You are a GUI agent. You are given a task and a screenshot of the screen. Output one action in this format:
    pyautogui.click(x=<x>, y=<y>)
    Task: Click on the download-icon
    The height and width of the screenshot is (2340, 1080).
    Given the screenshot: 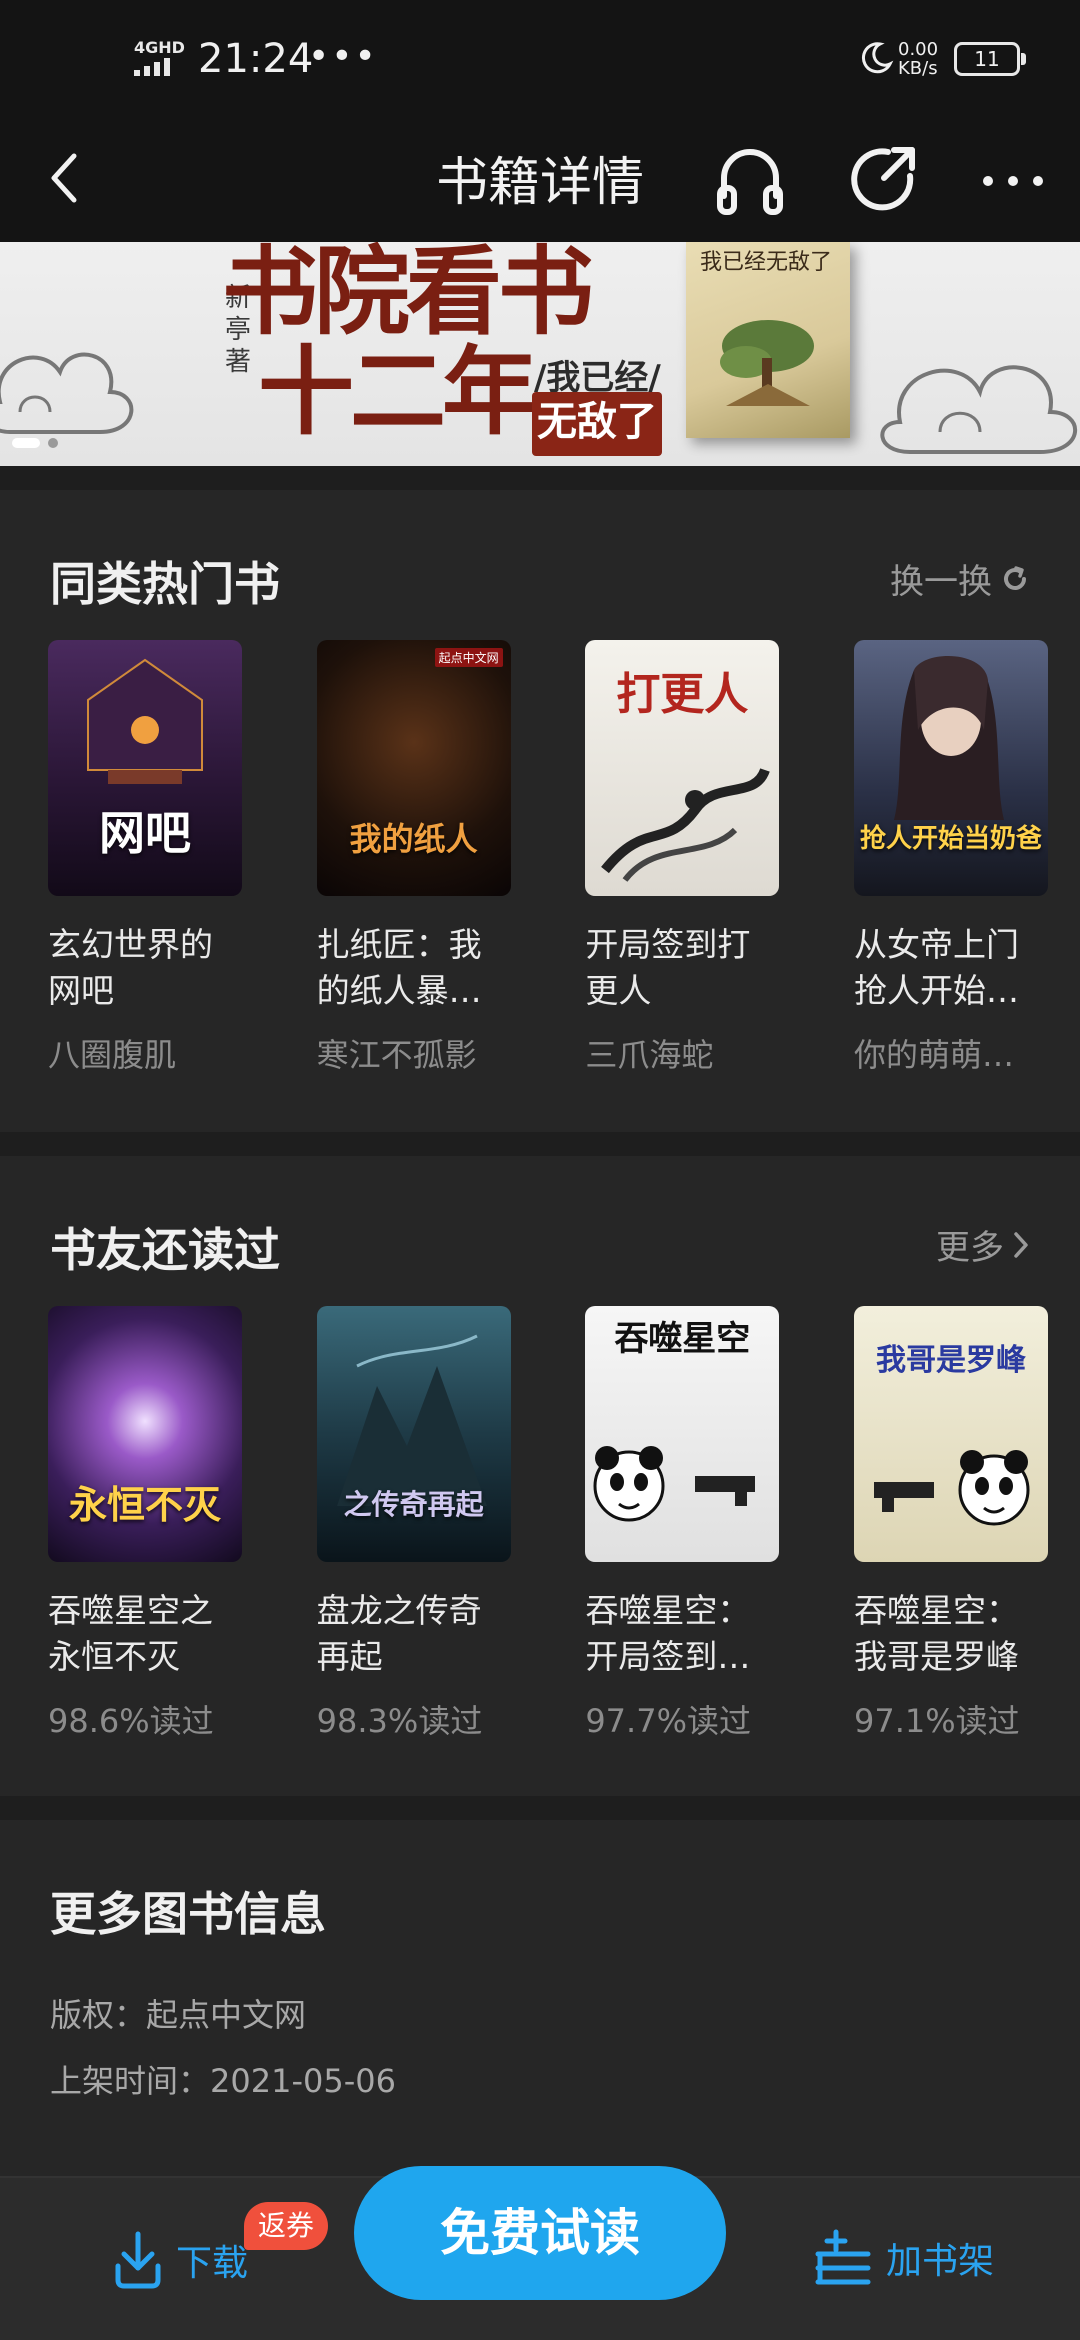 What is the action you would take?
    pyautogui.click(x=138, y=2260)
    